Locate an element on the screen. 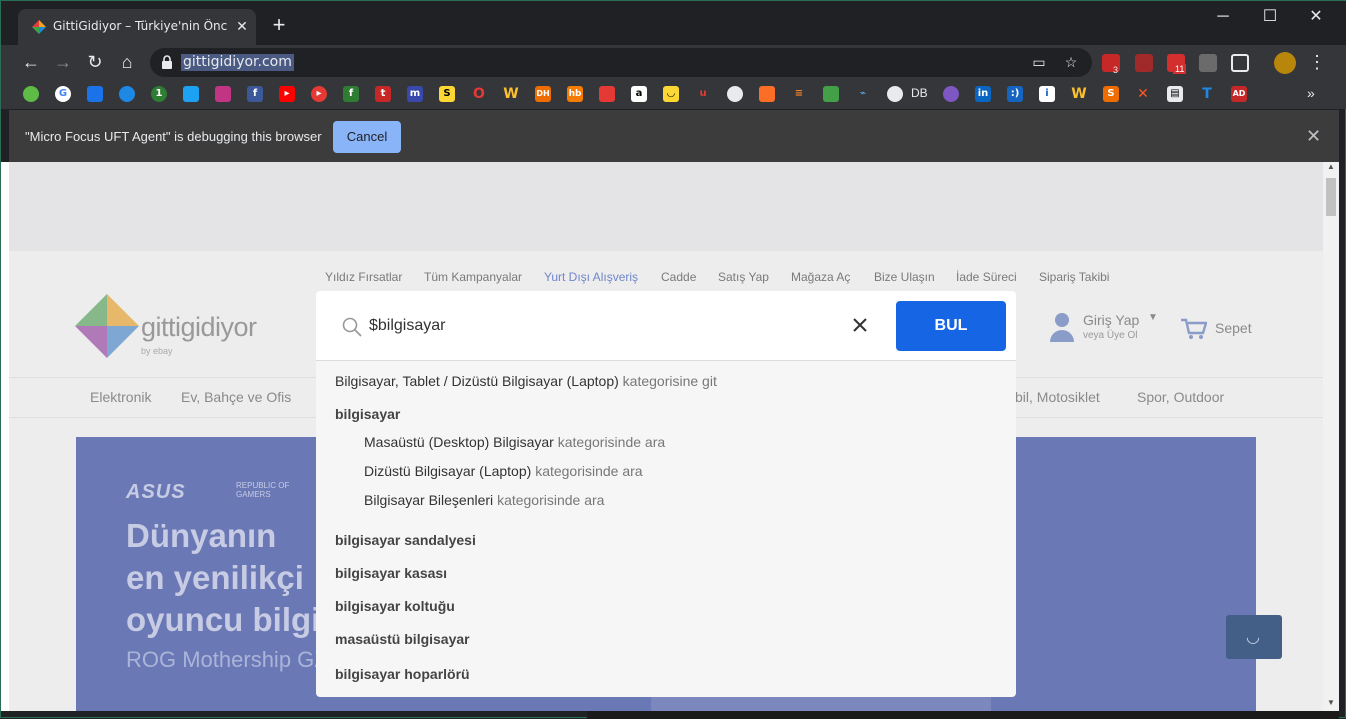 Image resolution: width=1346 pixels, height=719 pixels. category-link: Ev, Bahçe ve Ofis is located at coordinates (236, 397).